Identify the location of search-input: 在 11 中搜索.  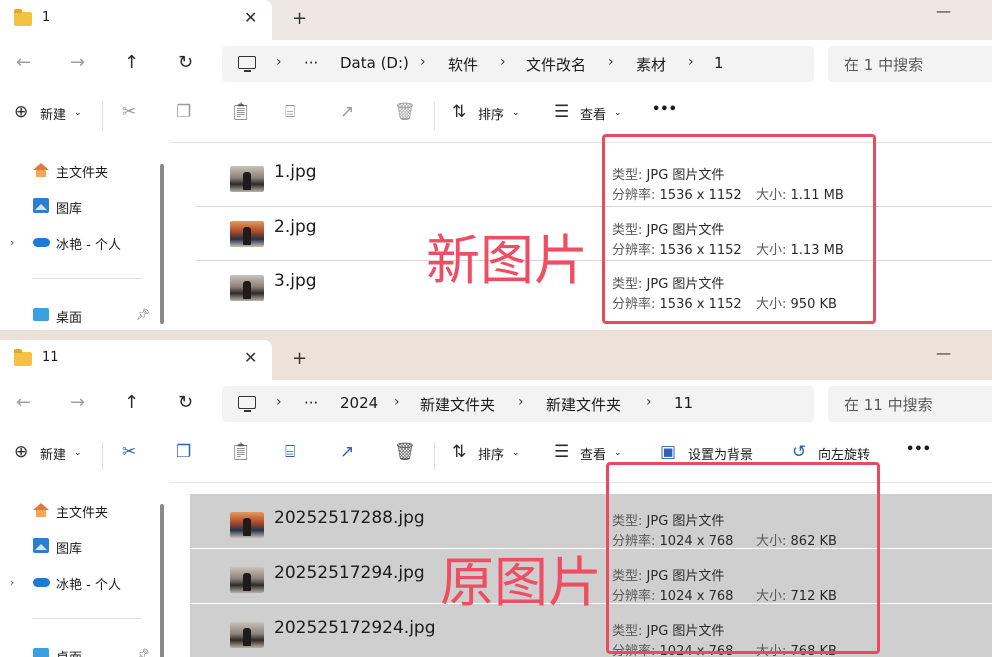
(910, 404).